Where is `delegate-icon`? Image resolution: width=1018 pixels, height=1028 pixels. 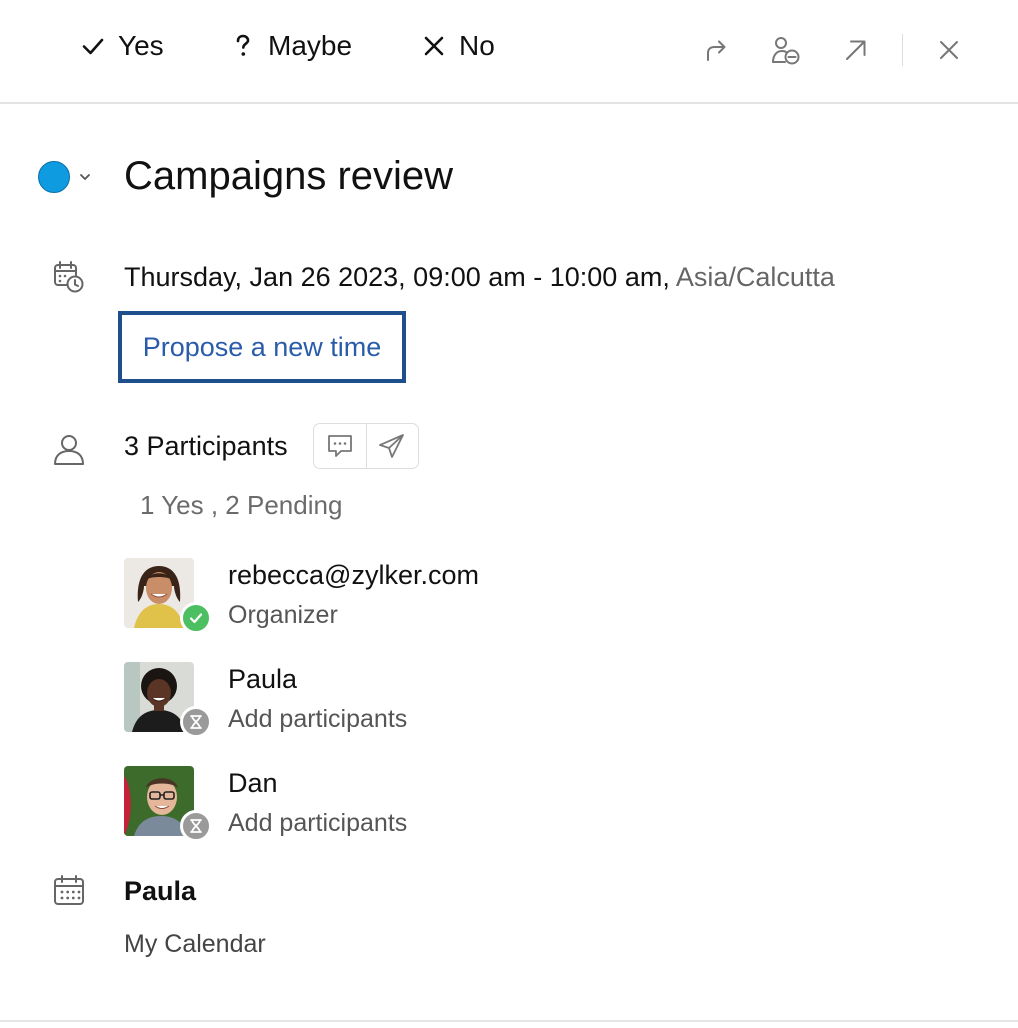 delegate-icon is located at coordinates (786, 50).